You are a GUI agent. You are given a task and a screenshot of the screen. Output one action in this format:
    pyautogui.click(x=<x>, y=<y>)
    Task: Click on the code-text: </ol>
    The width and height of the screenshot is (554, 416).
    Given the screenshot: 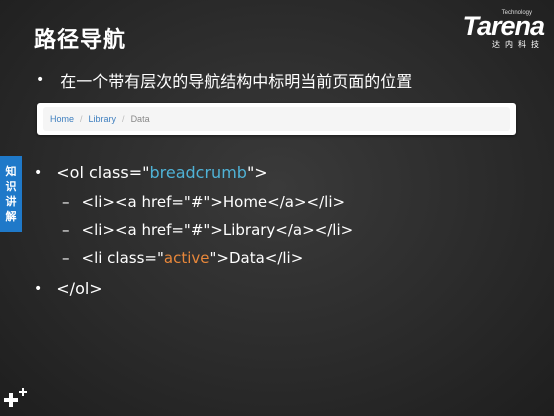 What is the action you would take?
    pyautogui.click(x=79, y=288)
    